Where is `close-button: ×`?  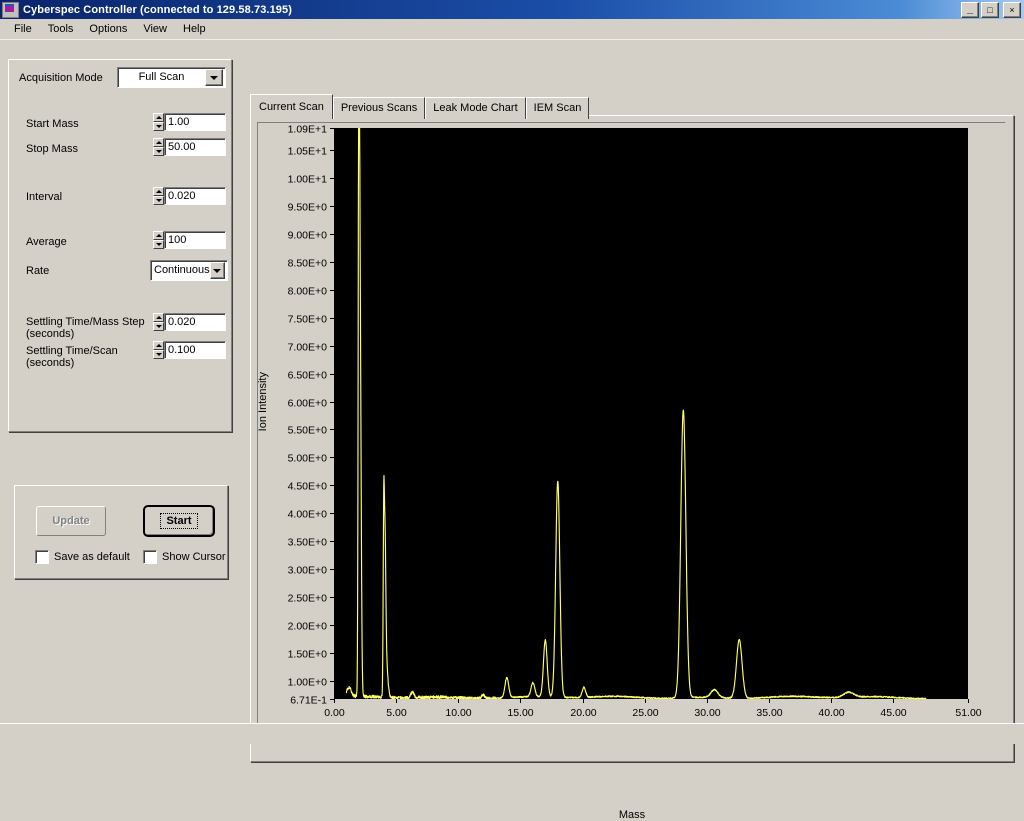
close-button: × is located at coordinates (1012, 10).